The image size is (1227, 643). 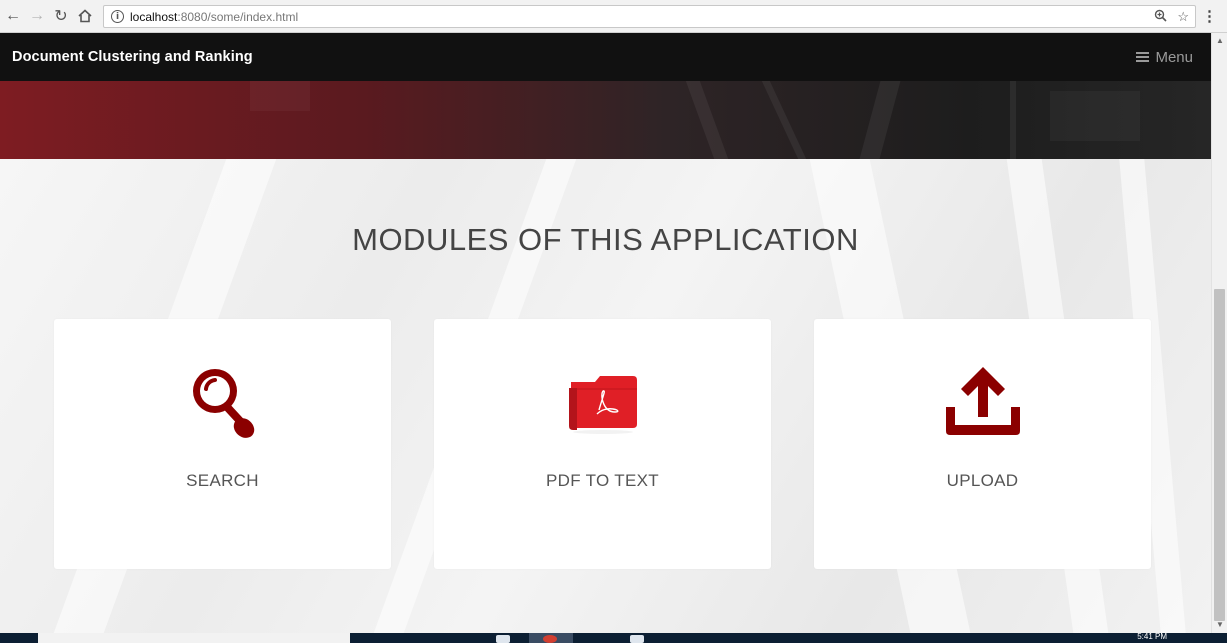 I want to click on forward-arrow-icon: →, so click(x=37, y=16).